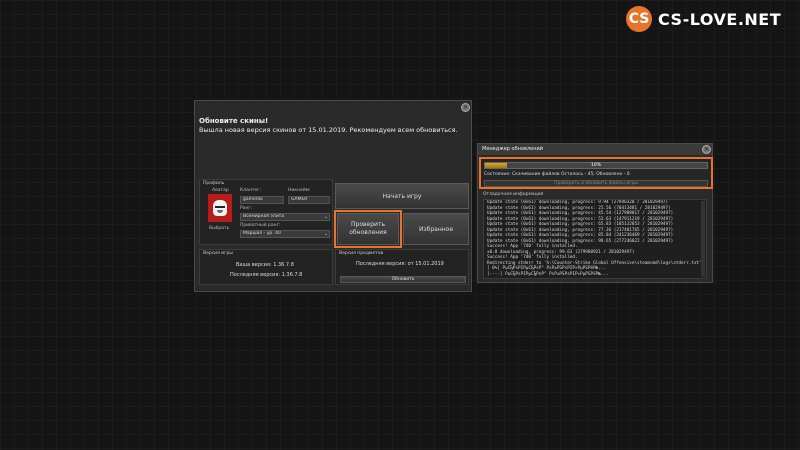 This screenshot has height=450, width=800. What do you see at coordinates (639, 19) in the screenshot?
I see `logo-badge: CS` at bounding box center [639, 19].